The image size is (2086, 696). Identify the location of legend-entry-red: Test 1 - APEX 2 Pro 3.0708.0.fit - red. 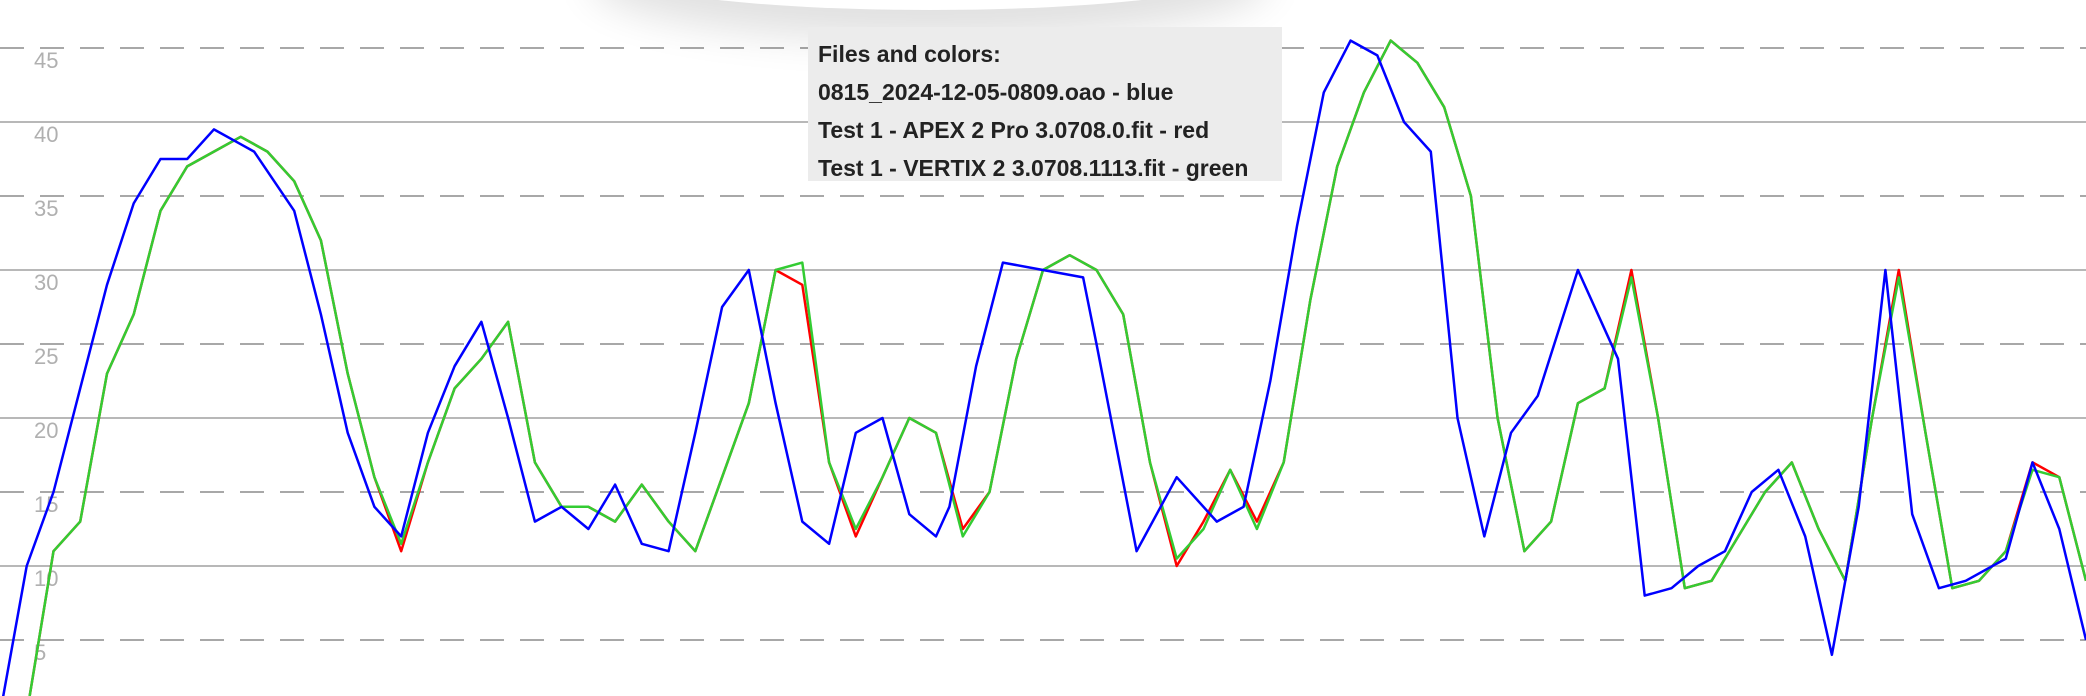
(1014, 130).